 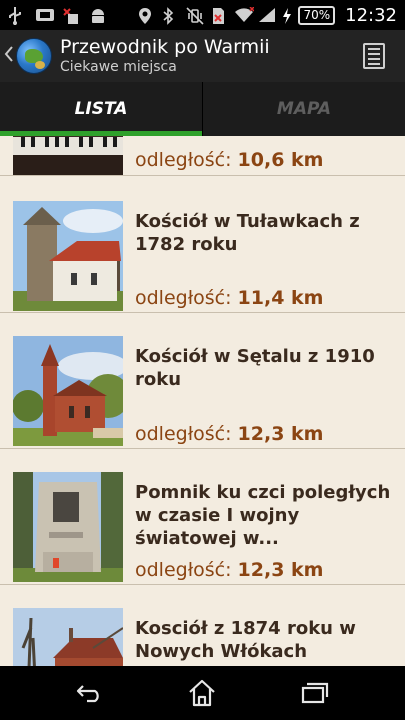 I want to click on usb-icon, so click(x=17, y=16).